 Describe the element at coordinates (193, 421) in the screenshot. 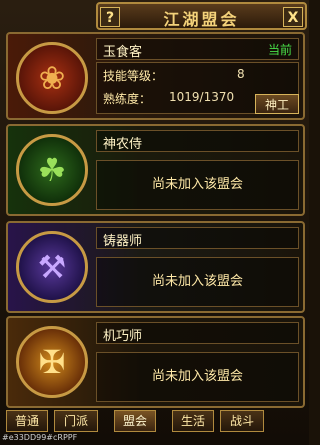

I see `tab-life: 生活` at that location.